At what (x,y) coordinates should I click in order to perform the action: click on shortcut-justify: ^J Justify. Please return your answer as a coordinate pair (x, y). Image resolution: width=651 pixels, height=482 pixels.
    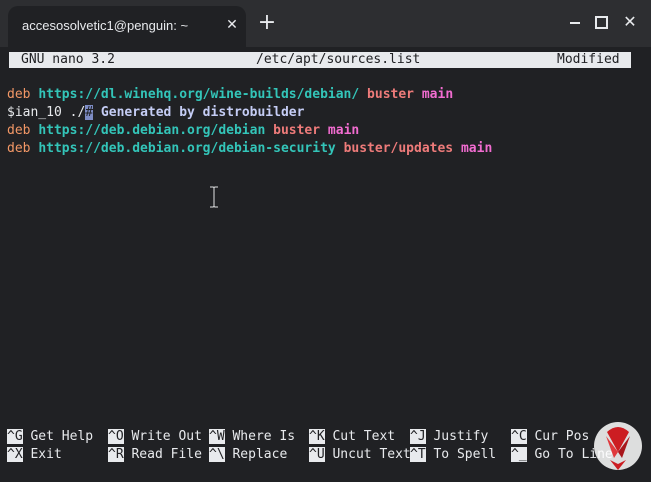
    Looking at the image, I should click on (449, 437).